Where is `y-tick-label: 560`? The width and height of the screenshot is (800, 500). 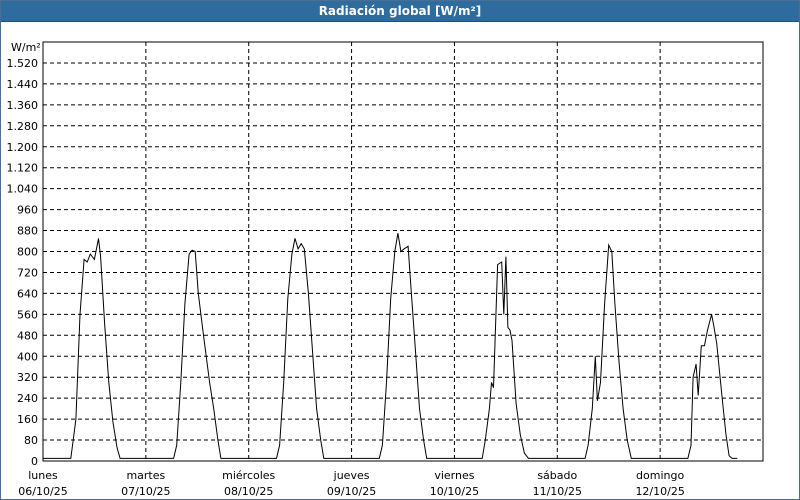 y-tick-label: 560 is located at coordinates (27, 314).